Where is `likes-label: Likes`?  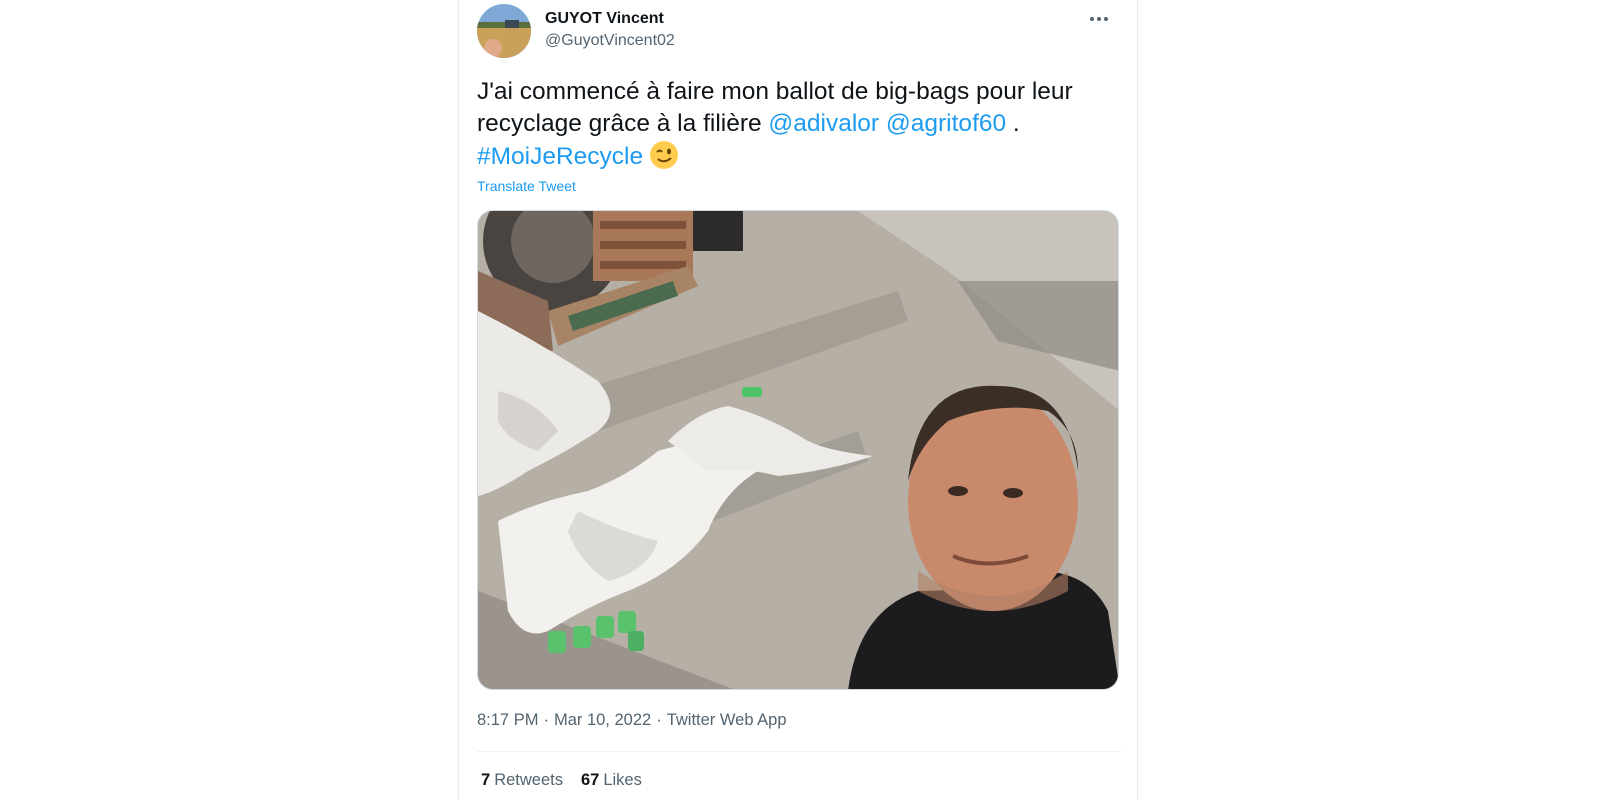 likes-label: Likes is located at coordinates (622, 780).